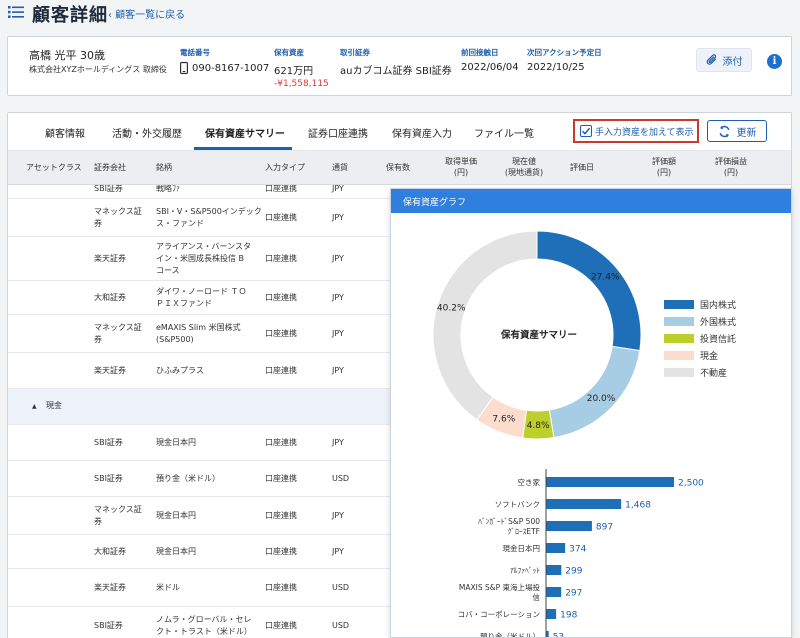 The image size is (800, 638). Describe the element at coordinates (198, 333) in the screenshot. I see `row-security-name: eMAXIS Slim 米国株式 (S&P500)` at that location.